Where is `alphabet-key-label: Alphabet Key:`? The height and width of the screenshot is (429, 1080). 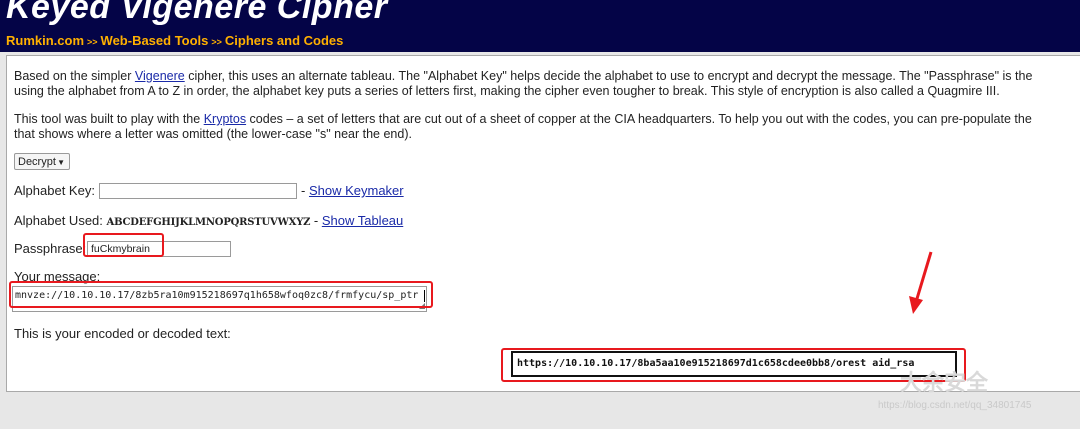
alphabet-key-label: Alphabet Key: is located at coordinates (54, 190).